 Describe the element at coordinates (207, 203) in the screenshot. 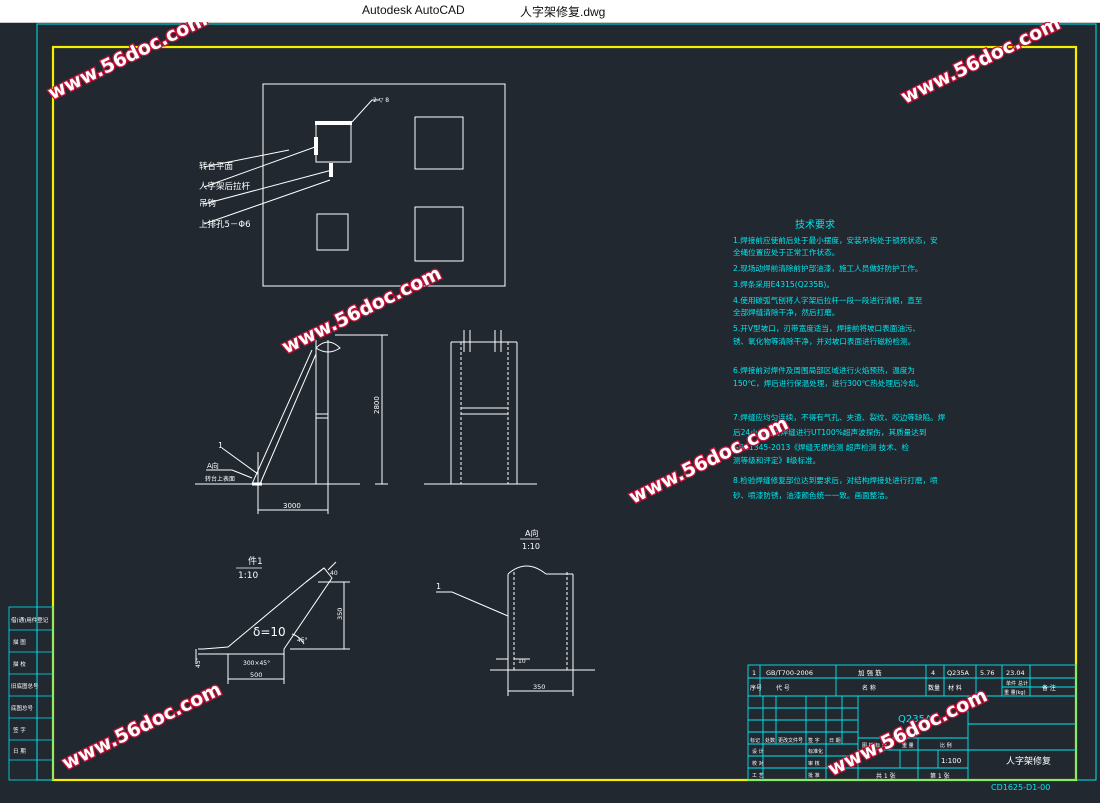

I see `plan-label-hook: 吊钩` at that location.